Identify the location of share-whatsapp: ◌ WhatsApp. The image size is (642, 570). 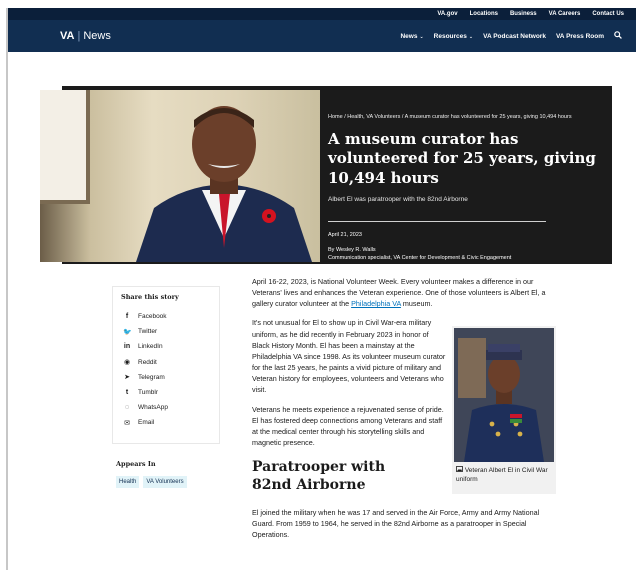
(166, 407).